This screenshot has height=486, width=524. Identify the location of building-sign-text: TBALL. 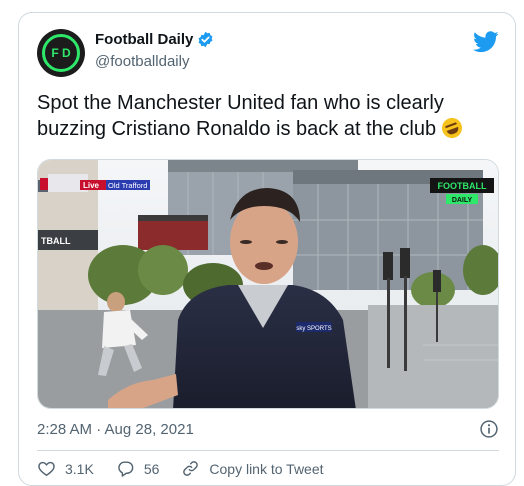
(56, 241).